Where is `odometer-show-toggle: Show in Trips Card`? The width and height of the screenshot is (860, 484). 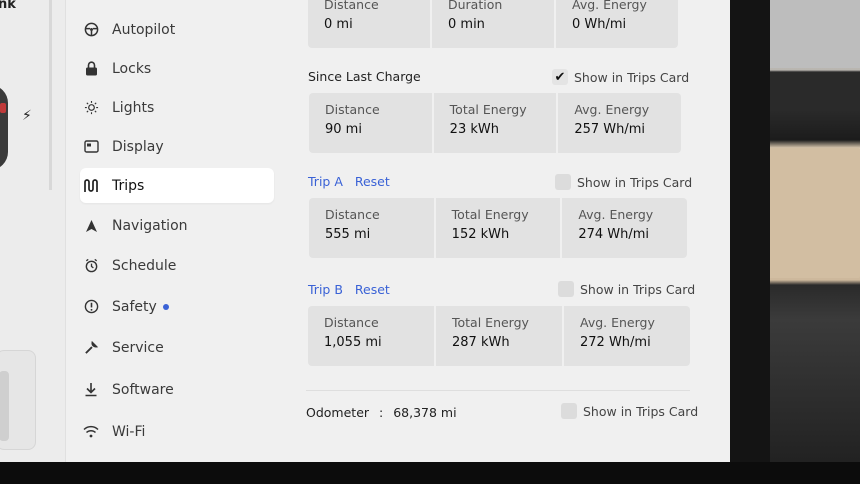 odometer-show-toggle: Show in Trips Card is located at coordinates (629, 411).